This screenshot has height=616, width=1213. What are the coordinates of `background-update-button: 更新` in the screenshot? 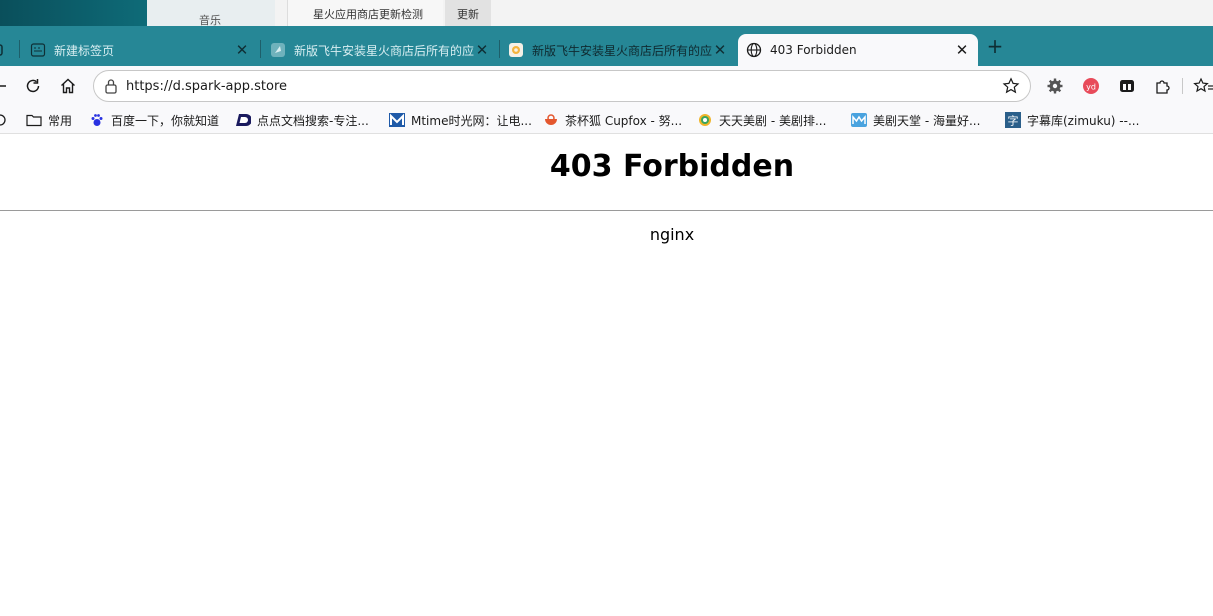 It's located at (468, 13).